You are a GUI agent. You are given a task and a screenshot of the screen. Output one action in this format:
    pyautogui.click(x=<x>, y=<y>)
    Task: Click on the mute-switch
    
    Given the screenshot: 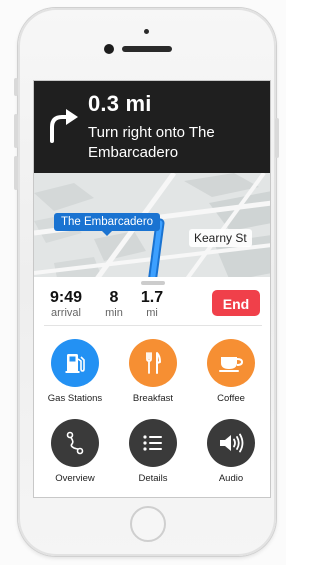 What is the action you would take?
    pyautogui.click(x=16, y=87)
    